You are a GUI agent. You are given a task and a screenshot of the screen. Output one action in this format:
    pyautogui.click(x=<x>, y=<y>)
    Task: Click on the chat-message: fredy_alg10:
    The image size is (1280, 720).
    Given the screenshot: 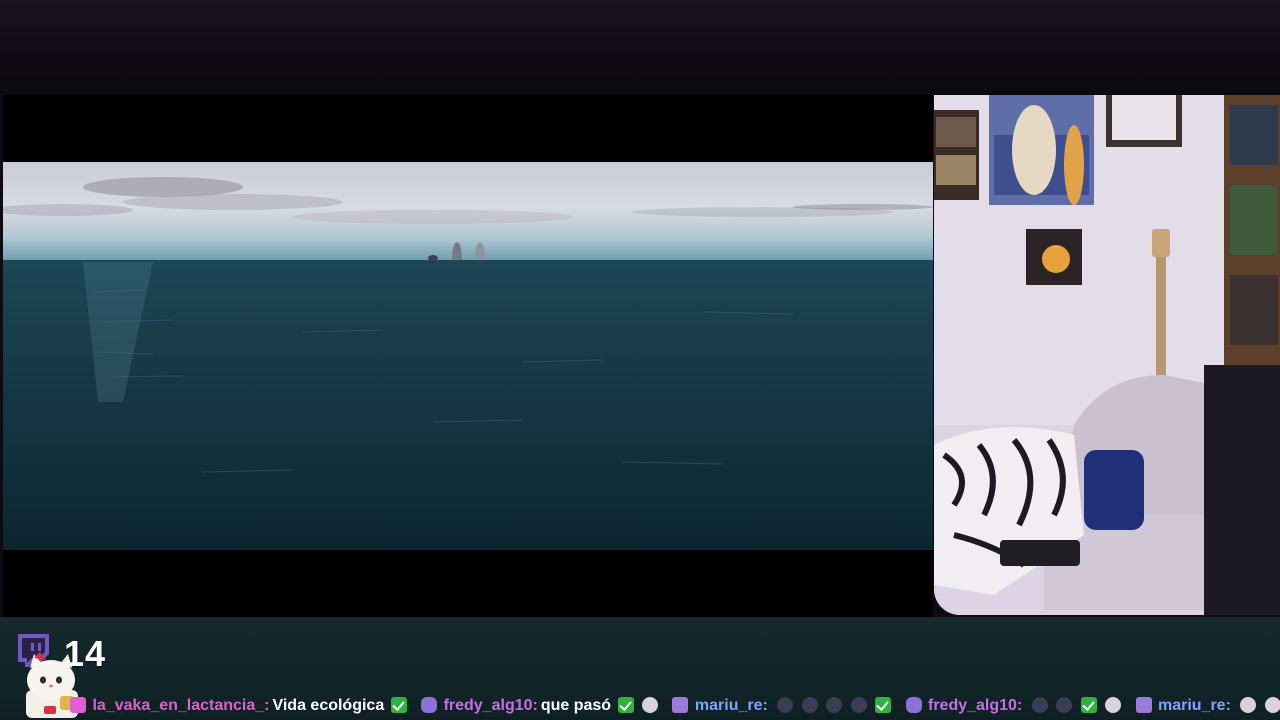 What is the action you would take?
    pyautogui.click(x=1014, y=706)
    